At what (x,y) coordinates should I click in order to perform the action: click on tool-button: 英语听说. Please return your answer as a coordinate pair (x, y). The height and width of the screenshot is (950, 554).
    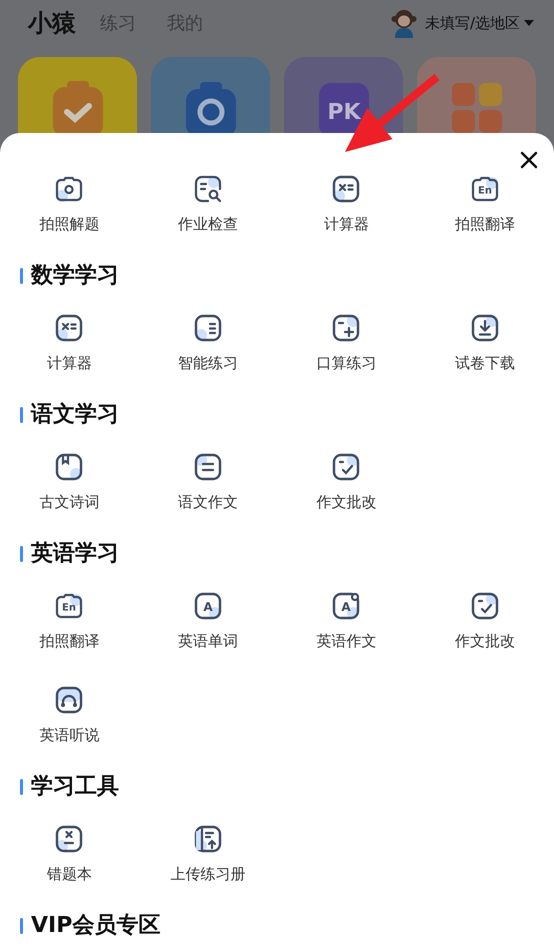
    Looking at the image, I should click on (69, 714).